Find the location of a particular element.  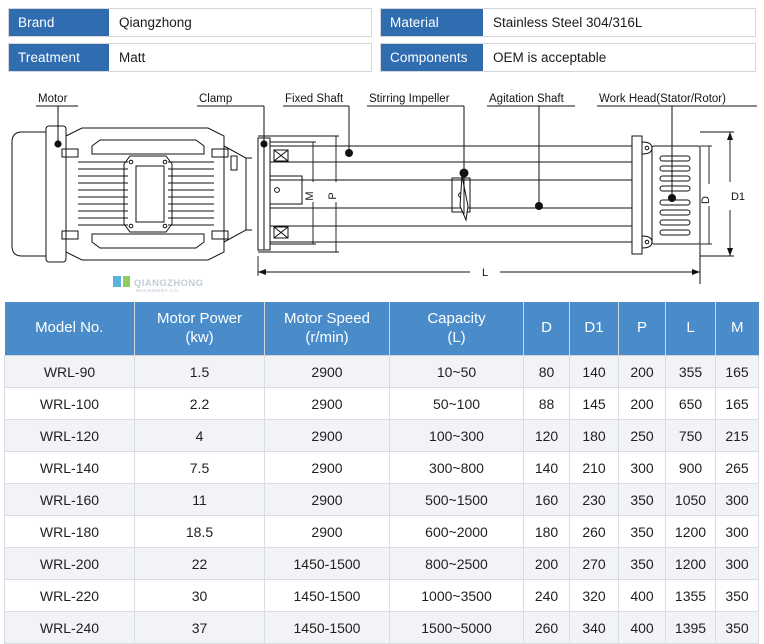

cell-d: 80 is located at coordinates (546, 371).